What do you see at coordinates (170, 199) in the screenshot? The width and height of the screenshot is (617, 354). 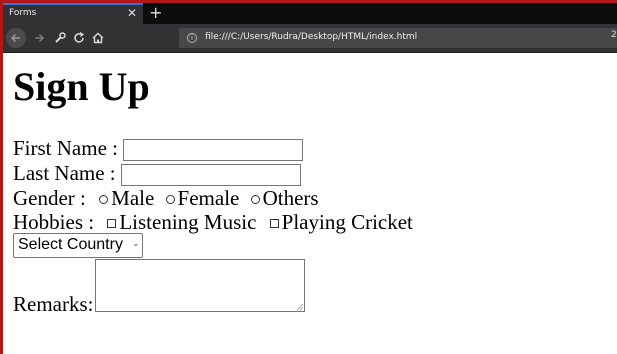 I see `radio-button-female` at bounding box center [170, 199].